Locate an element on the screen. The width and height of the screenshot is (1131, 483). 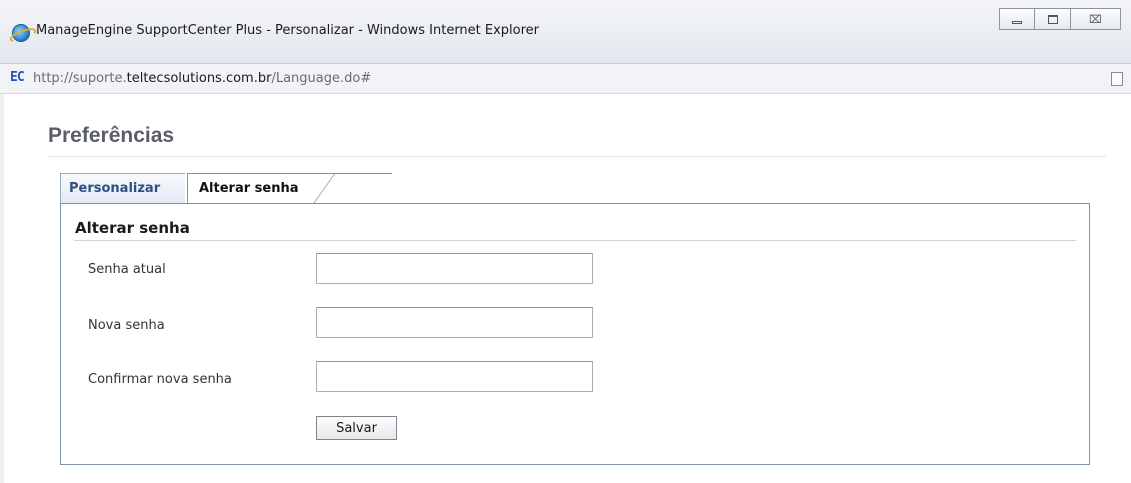
url-domain: teltecsolutions.com.br is located at coordinates (199, 78).